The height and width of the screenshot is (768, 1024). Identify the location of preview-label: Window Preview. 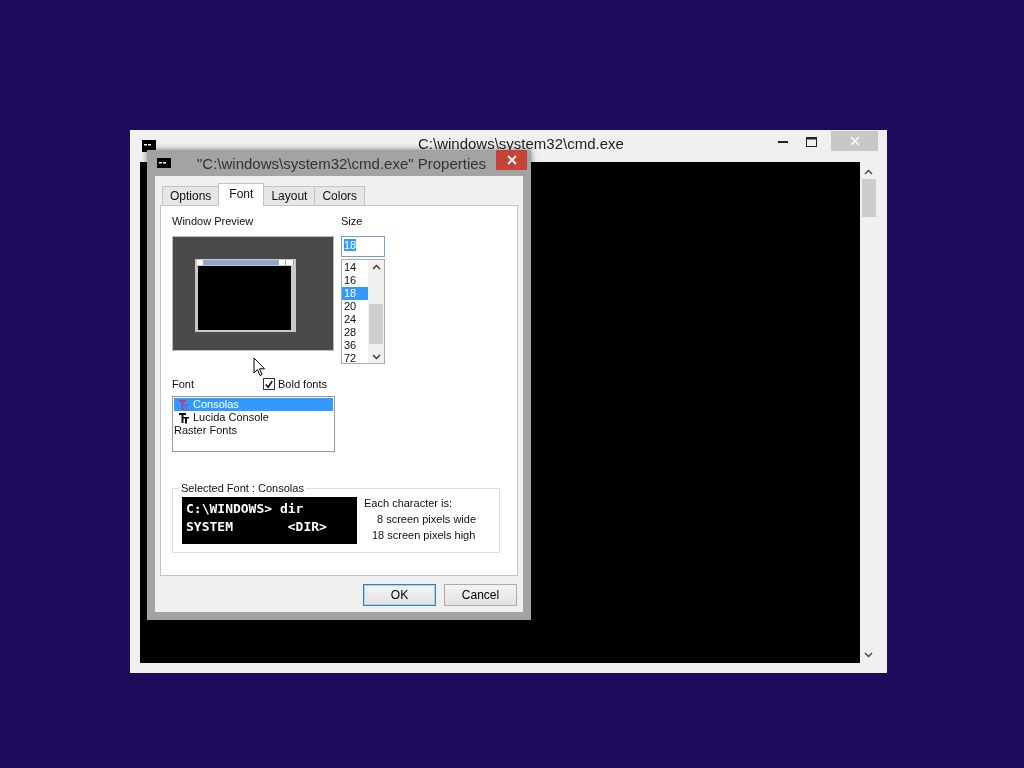
(213, 221).